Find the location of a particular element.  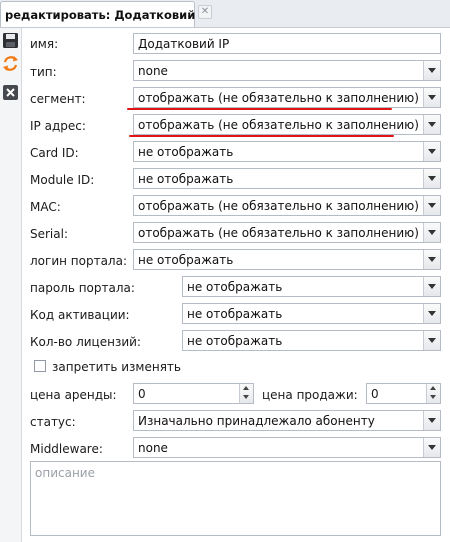

forbid-change-checkbox is located at coordinates (40, 366).